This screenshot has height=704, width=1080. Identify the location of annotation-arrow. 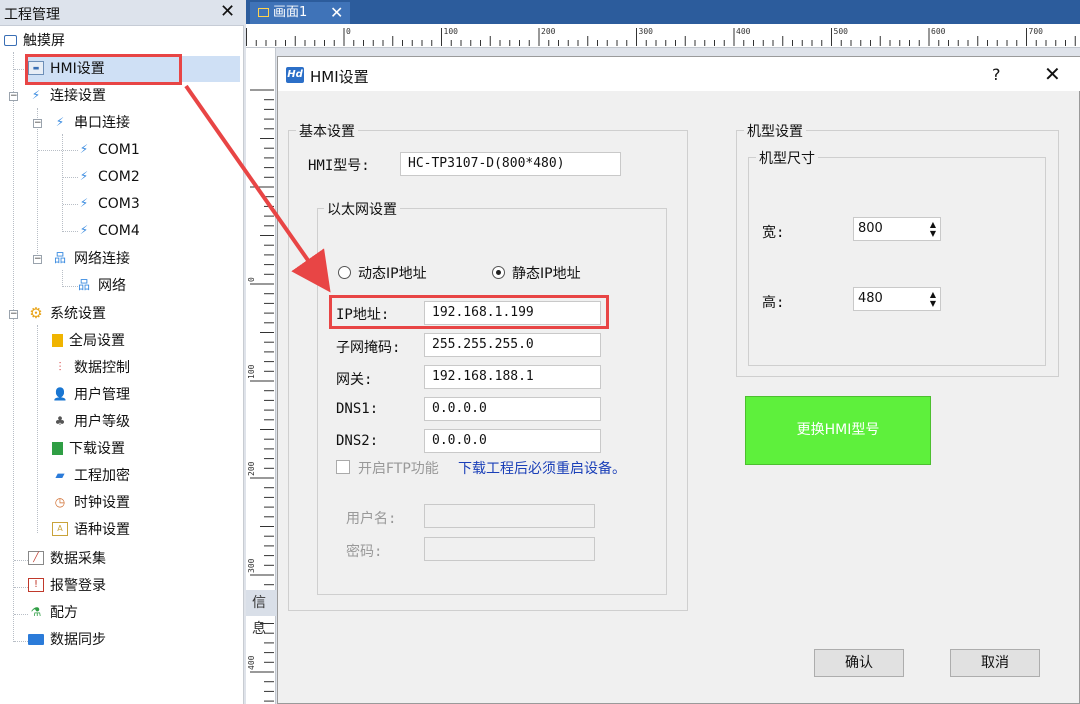
(257, 188).